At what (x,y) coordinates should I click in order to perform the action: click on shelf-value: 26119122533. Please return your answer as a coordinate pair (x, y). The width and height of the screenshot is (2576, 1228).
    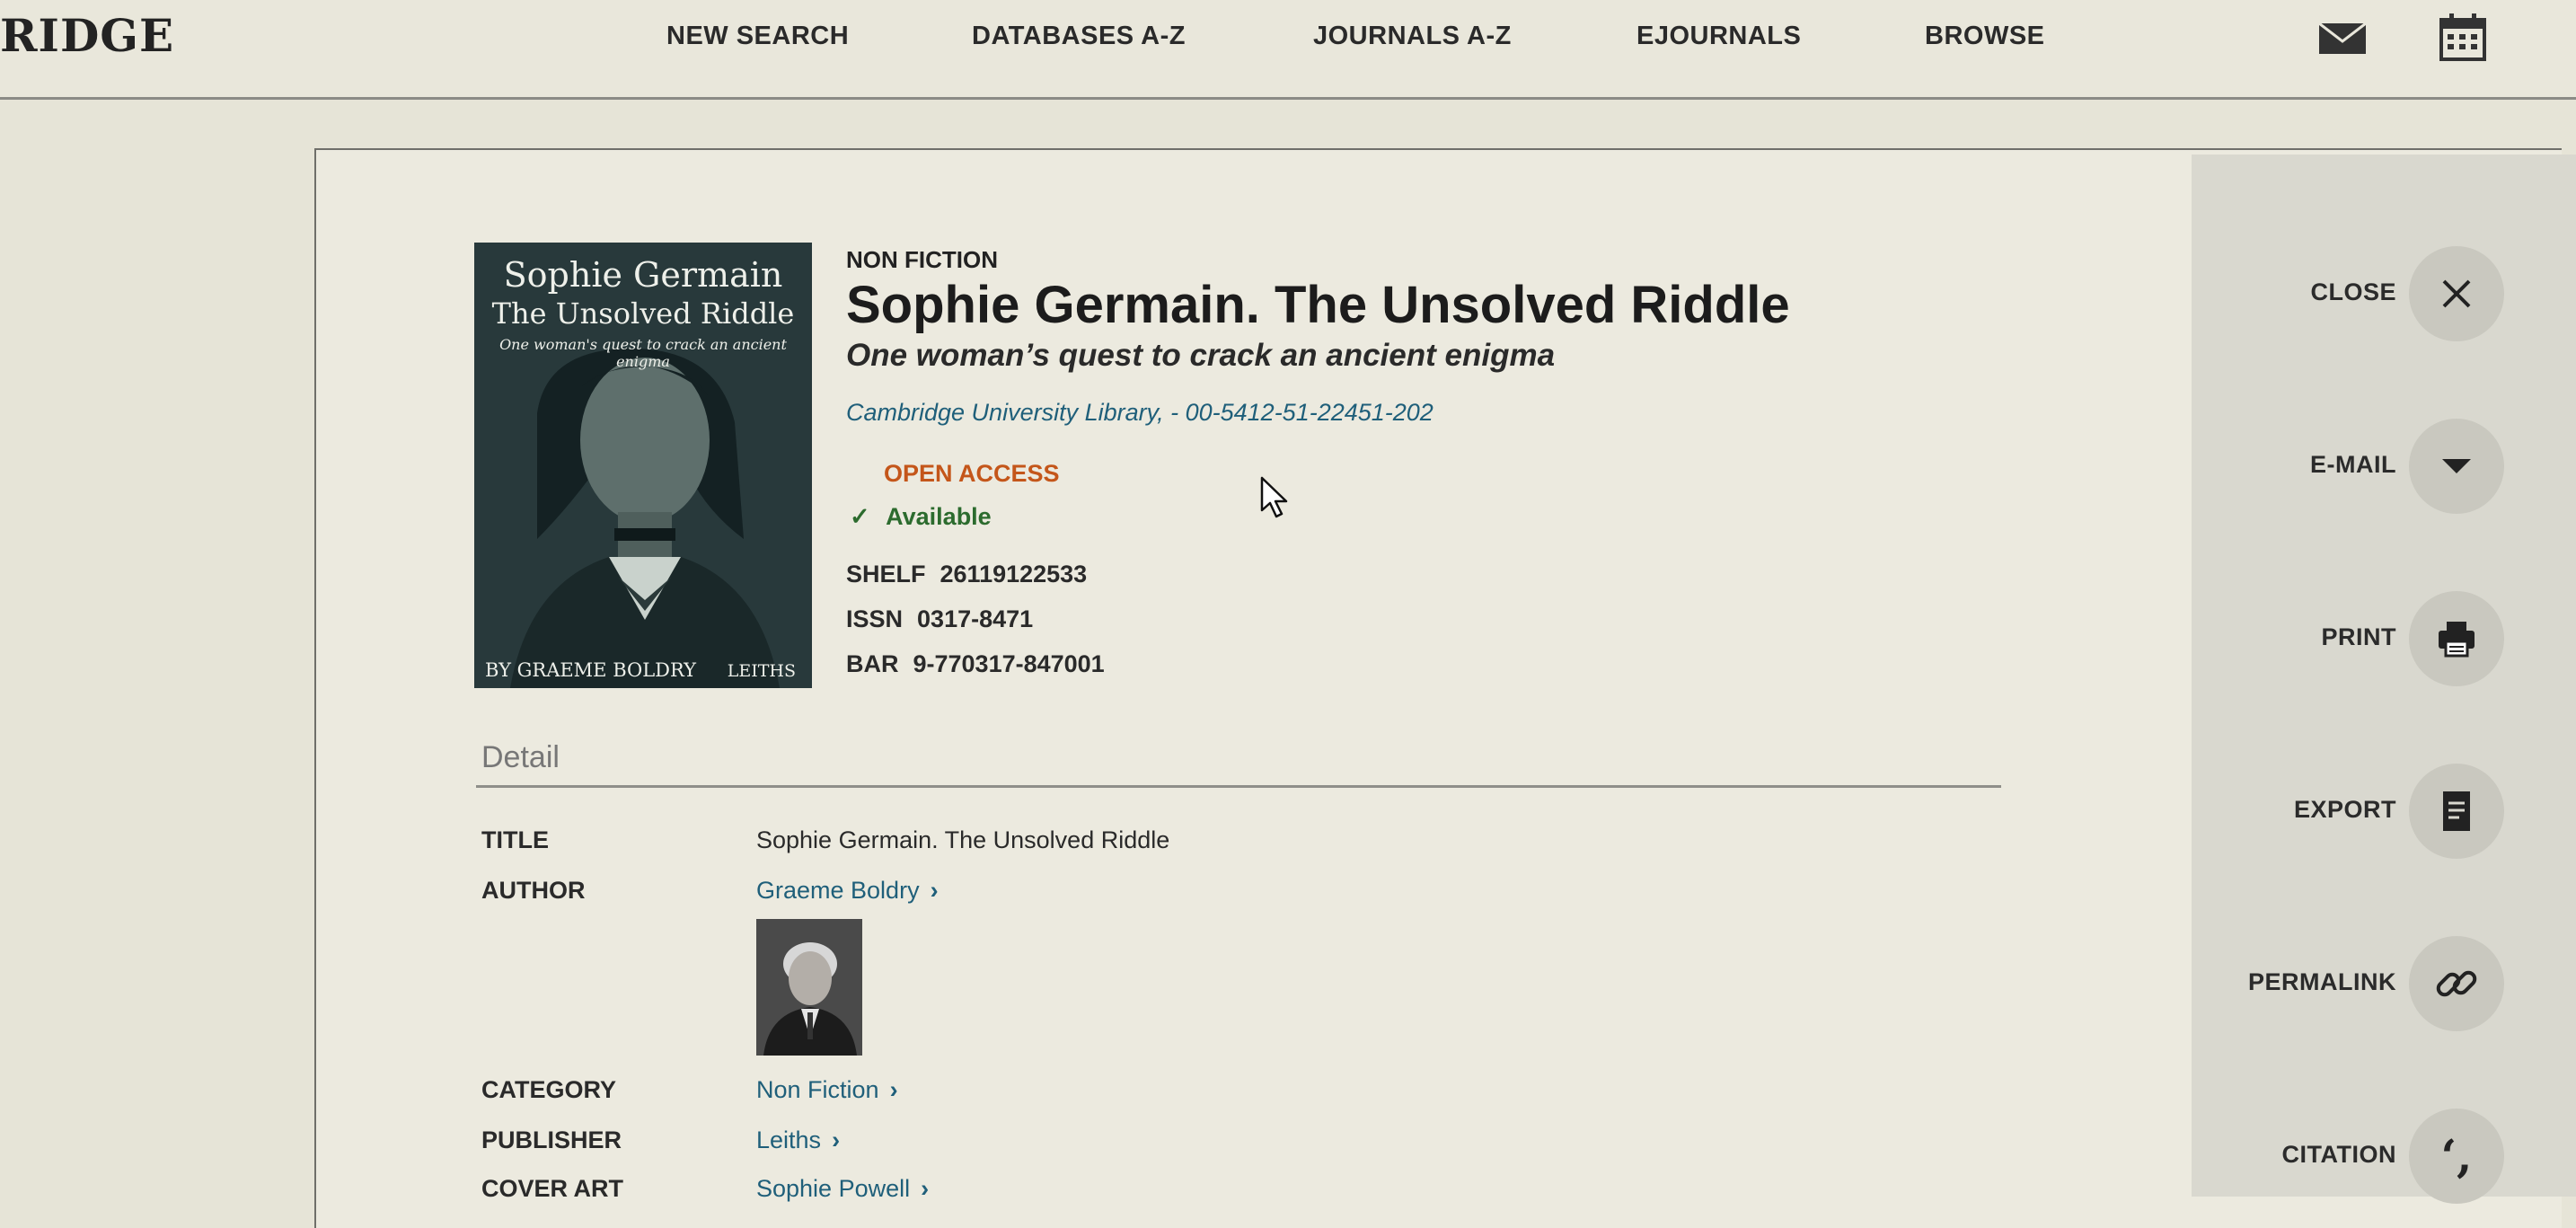
    Looking at the image, I should click on (1014, 574).